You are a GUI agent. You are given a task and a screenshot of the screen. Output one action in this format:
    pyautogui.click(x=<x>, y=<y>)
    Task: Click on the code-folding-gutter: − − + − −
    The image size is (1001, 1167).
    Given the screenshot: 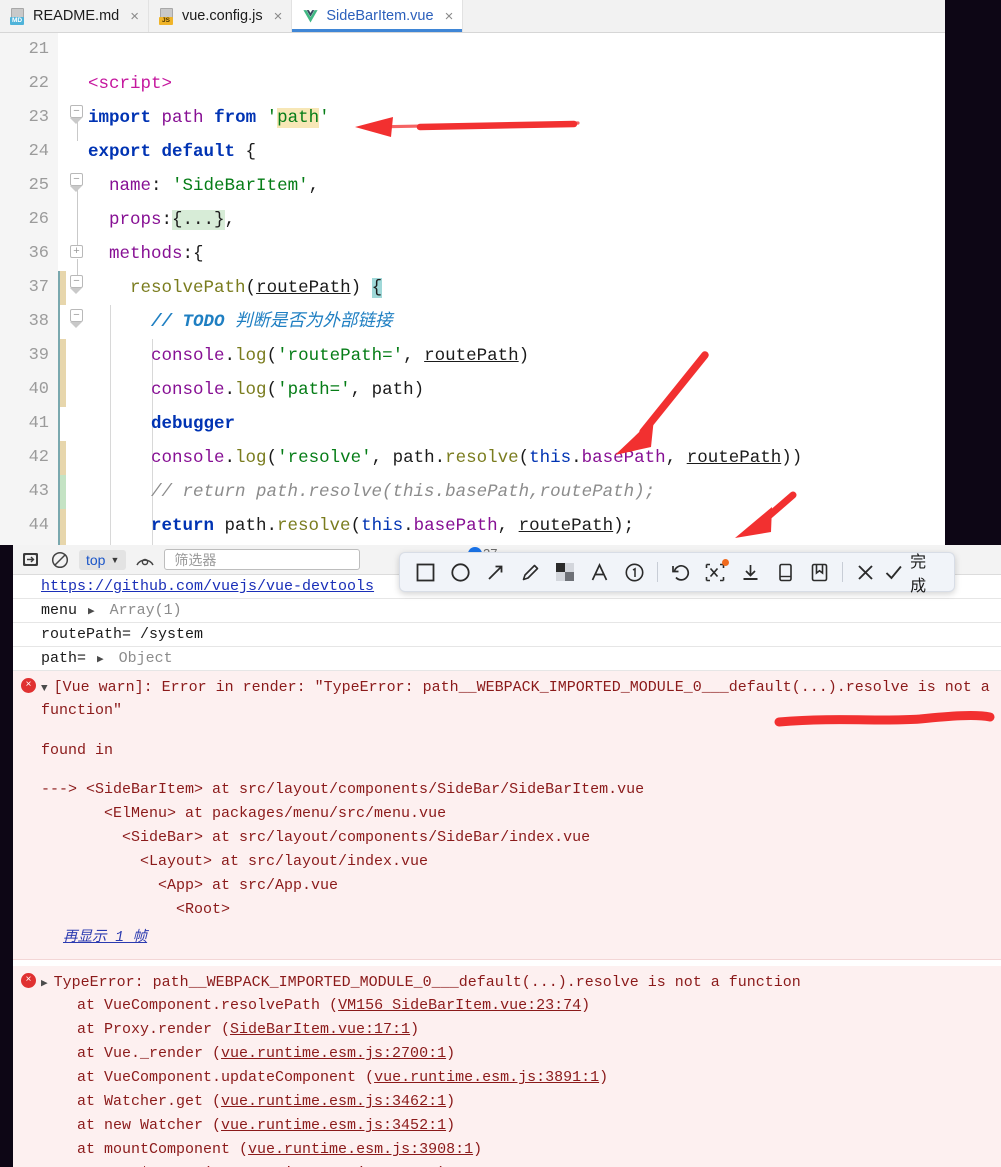 What is the action you would take?
    pyautogui.click(x=77, y=289)
    